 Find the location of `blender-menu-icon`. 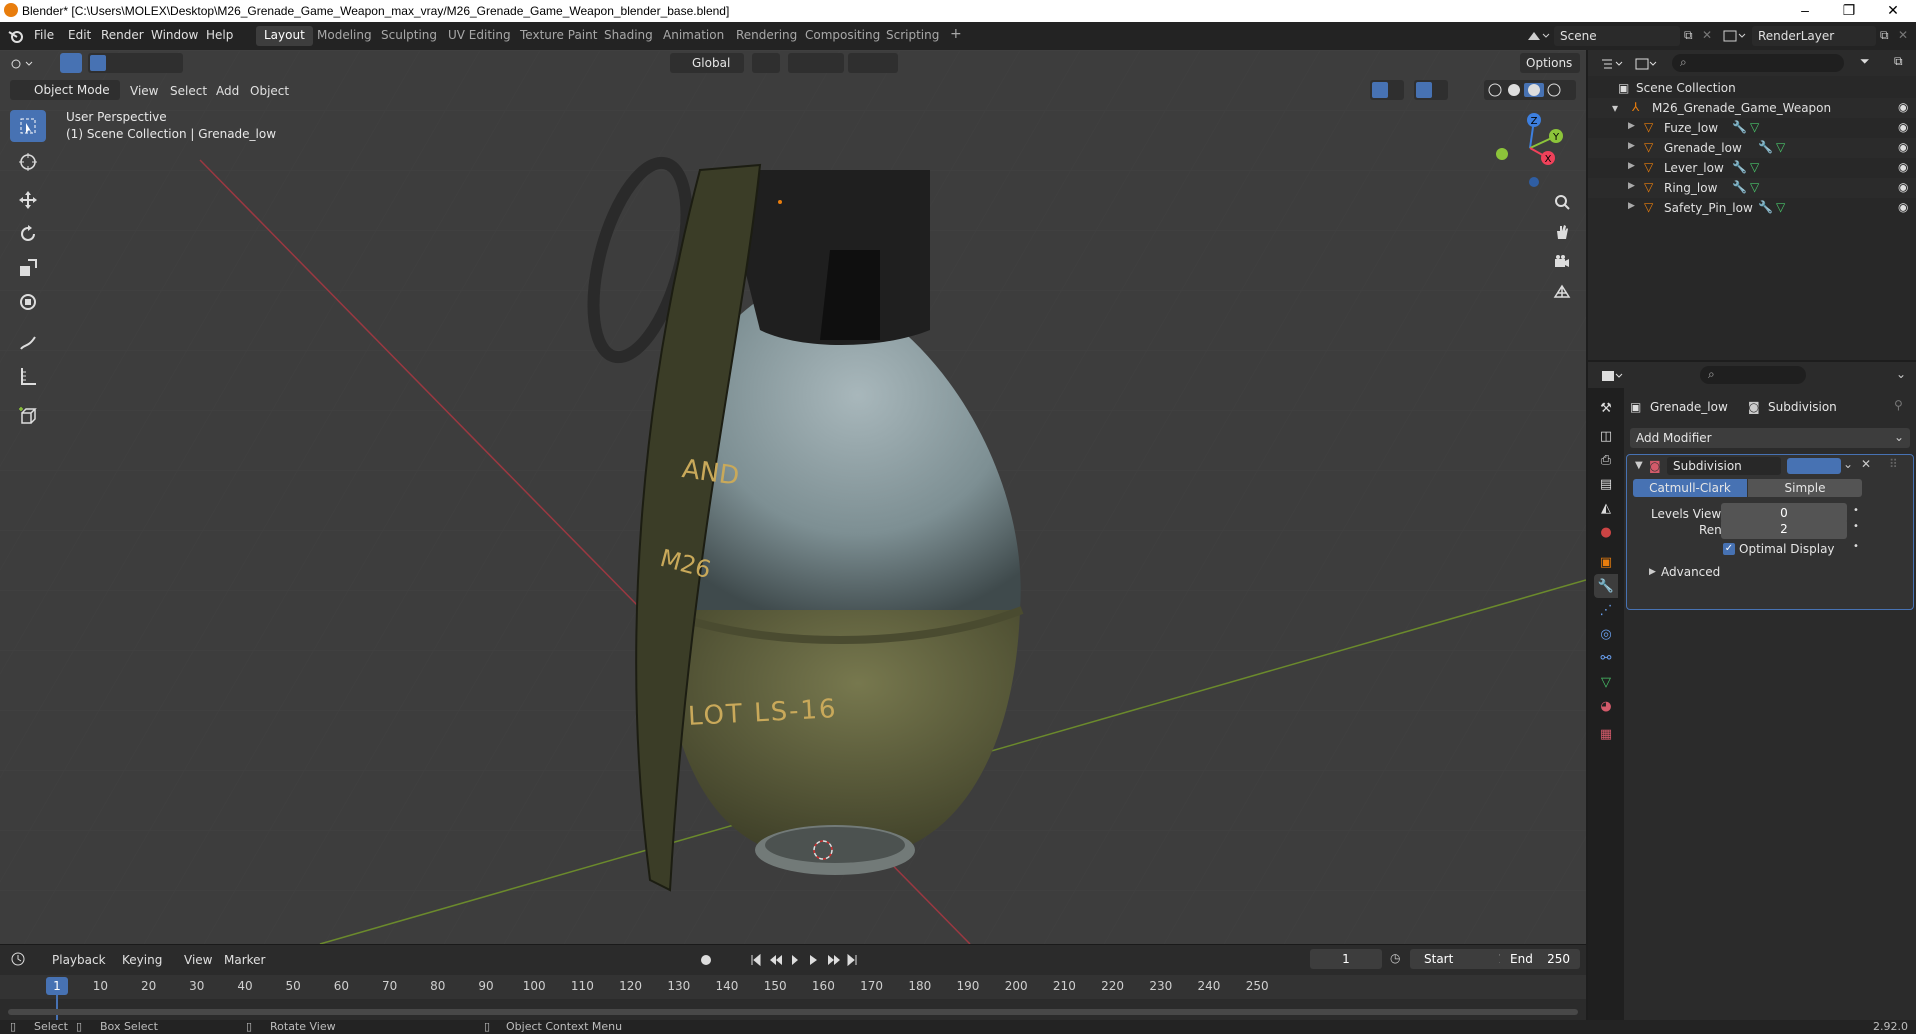

blender-menu-icon is located at coordinates (16, 36).